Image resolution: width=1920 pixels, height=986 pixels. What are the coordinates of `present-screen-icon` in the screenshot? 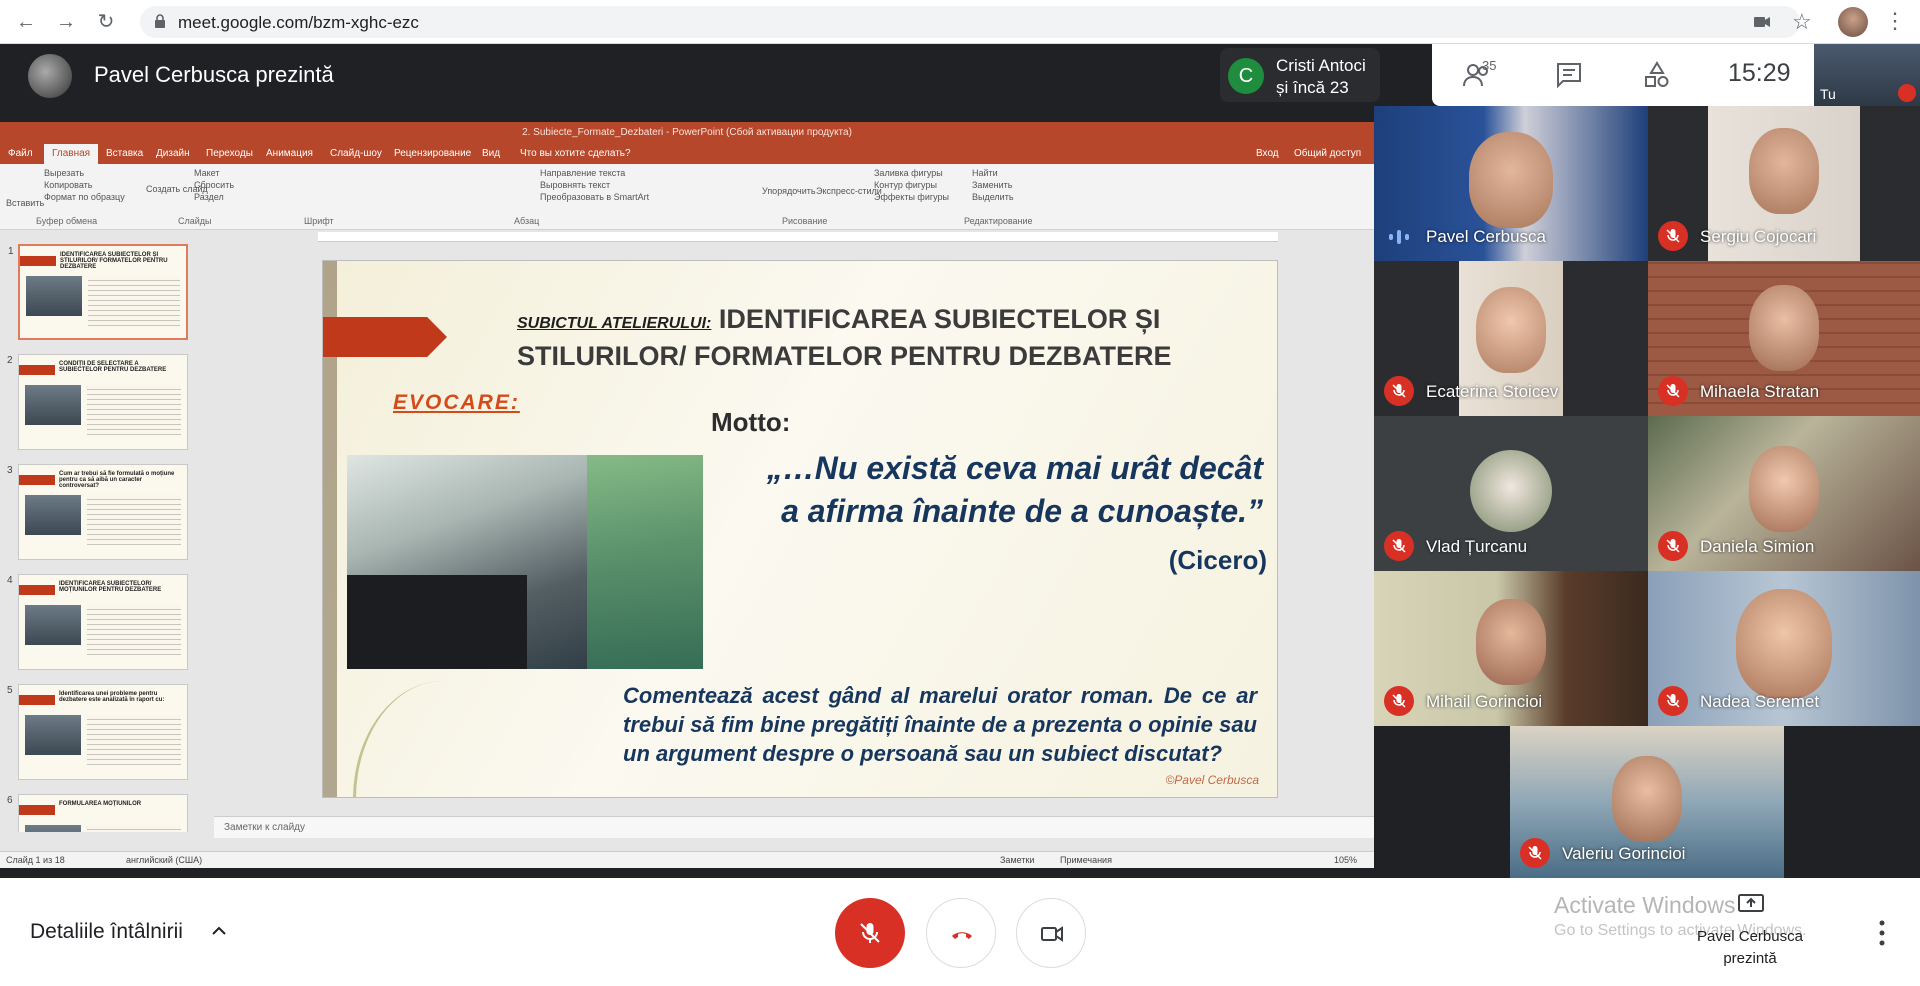 It's located at (1751, 904).